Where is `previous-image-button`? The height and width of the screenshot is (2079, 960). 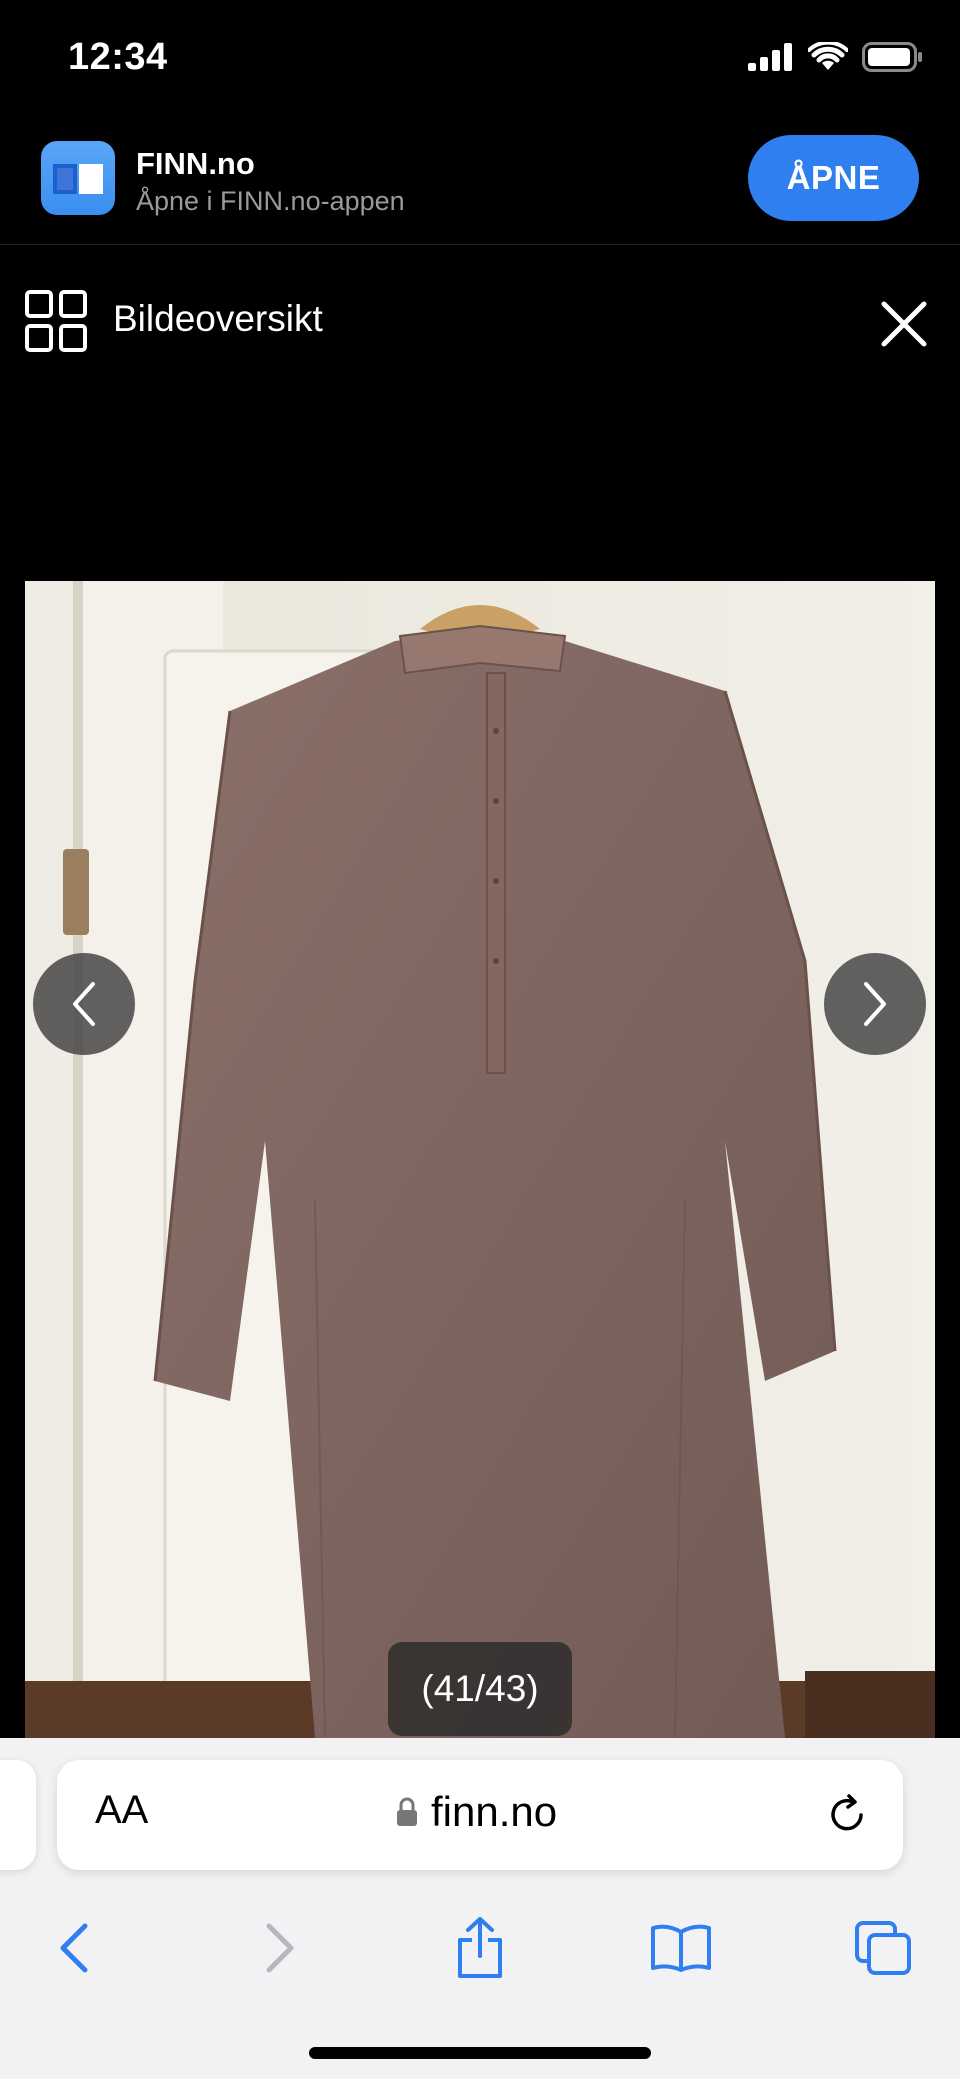 previous-image-button is located at coordinates (84, 1004).